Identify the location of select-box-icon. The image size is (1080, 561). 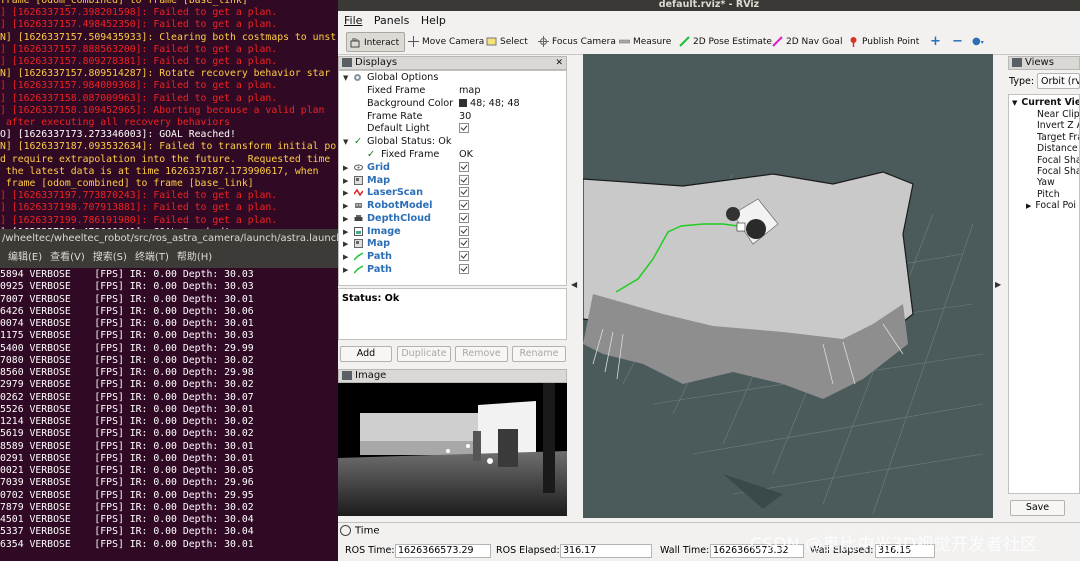
(491, 40).